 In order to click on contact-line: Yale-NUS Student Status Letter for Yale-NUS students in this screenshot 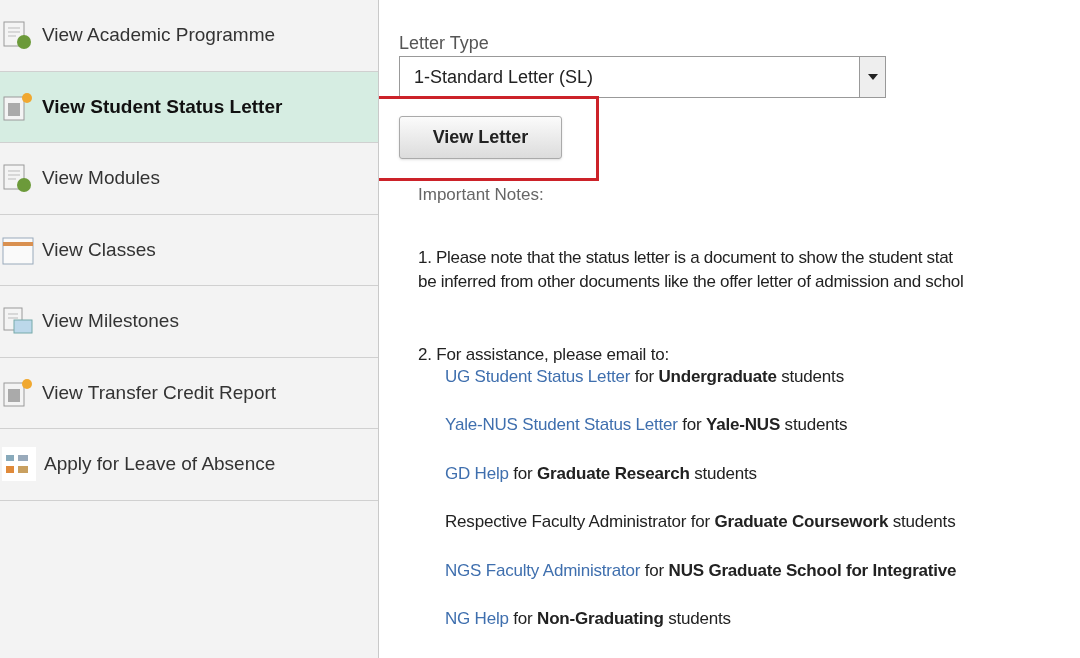, I will do `click(647, 425)`.